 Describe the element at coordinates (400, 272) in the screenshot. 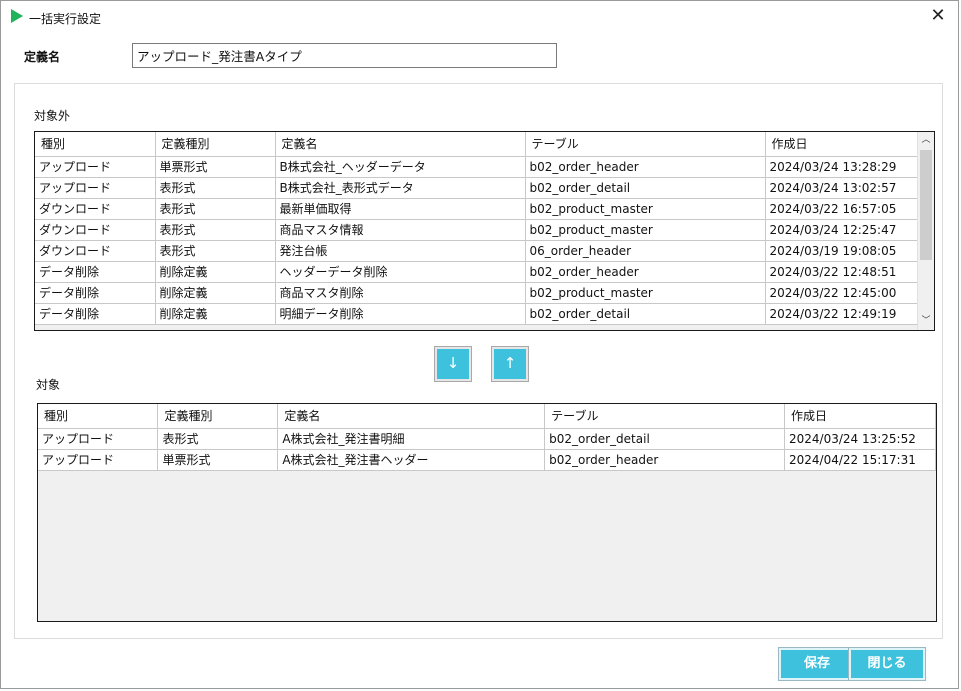

I see `table-cell: ヘッダーデータ削除` at that location.